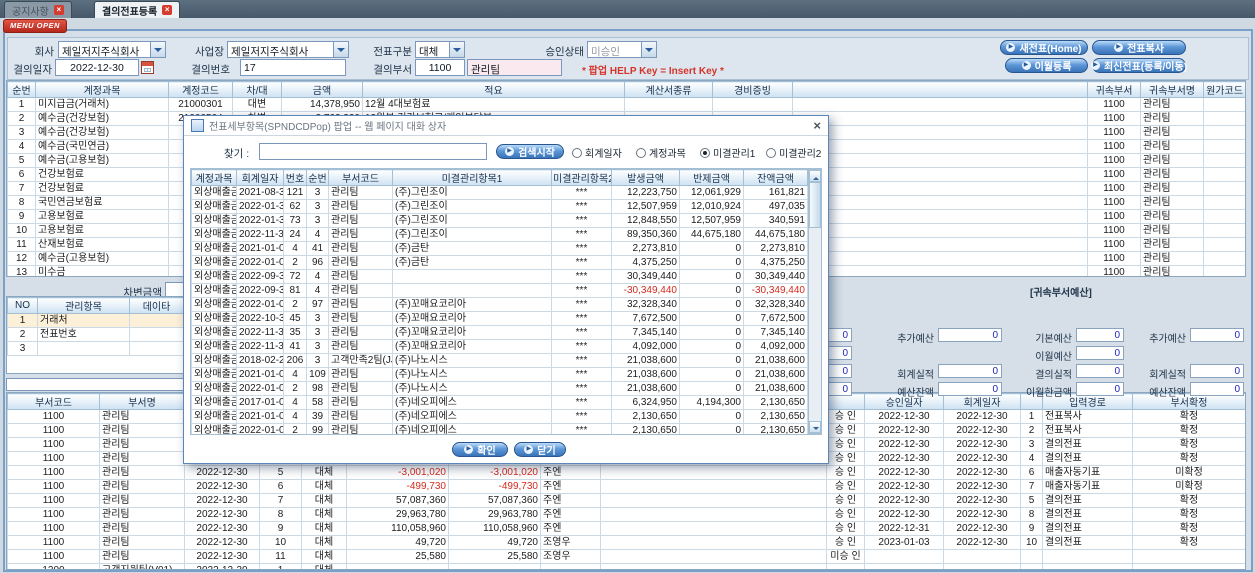 The height and width of the screenshot is (573, 1255). I want to click on scrollbar-thumb, so click(815, 205).